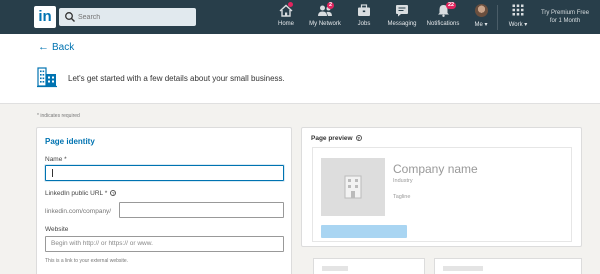 The height and width of the screenshot is (274, 600). What do you see at coordinates (56, 159) in the screenshot?
I see `name-label: Name *` at bounding box center [56, 159].